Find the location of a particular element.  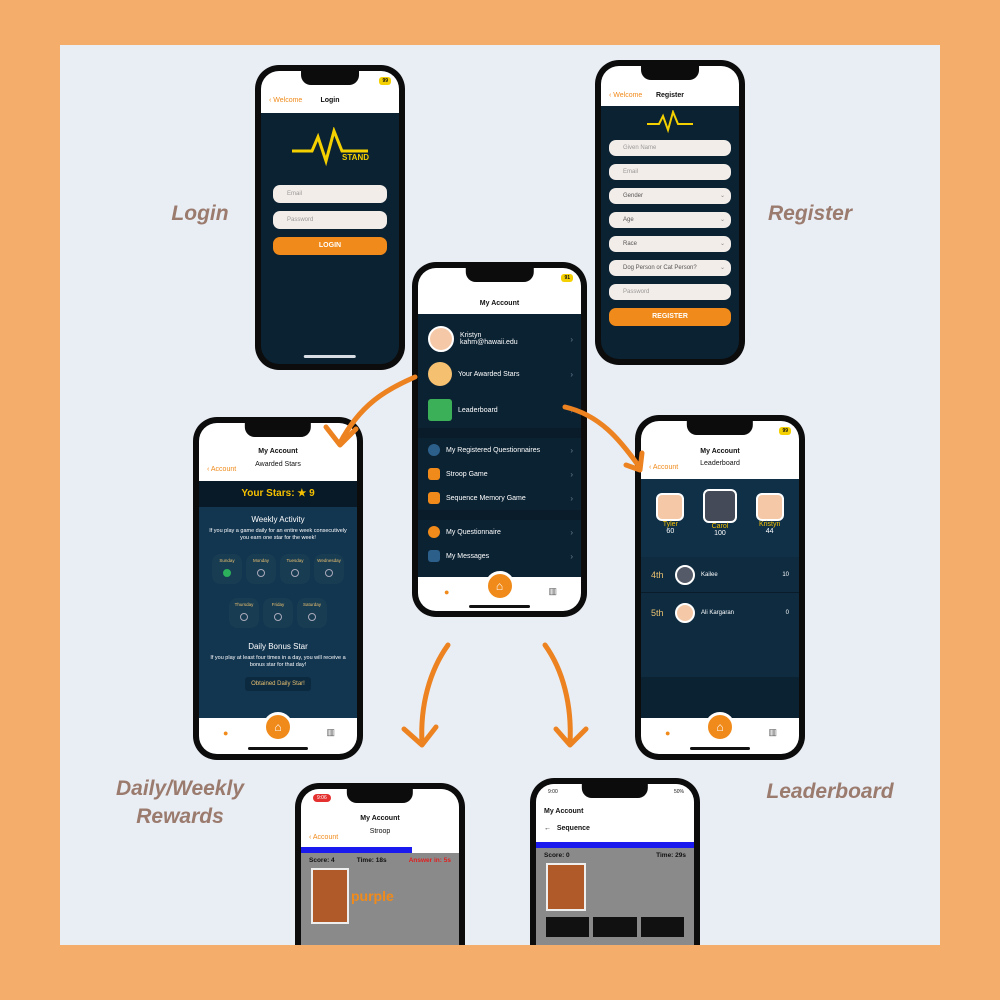

menu-item-my-questionnaire: My Questionnaire › is located at coordinates (499, 532).